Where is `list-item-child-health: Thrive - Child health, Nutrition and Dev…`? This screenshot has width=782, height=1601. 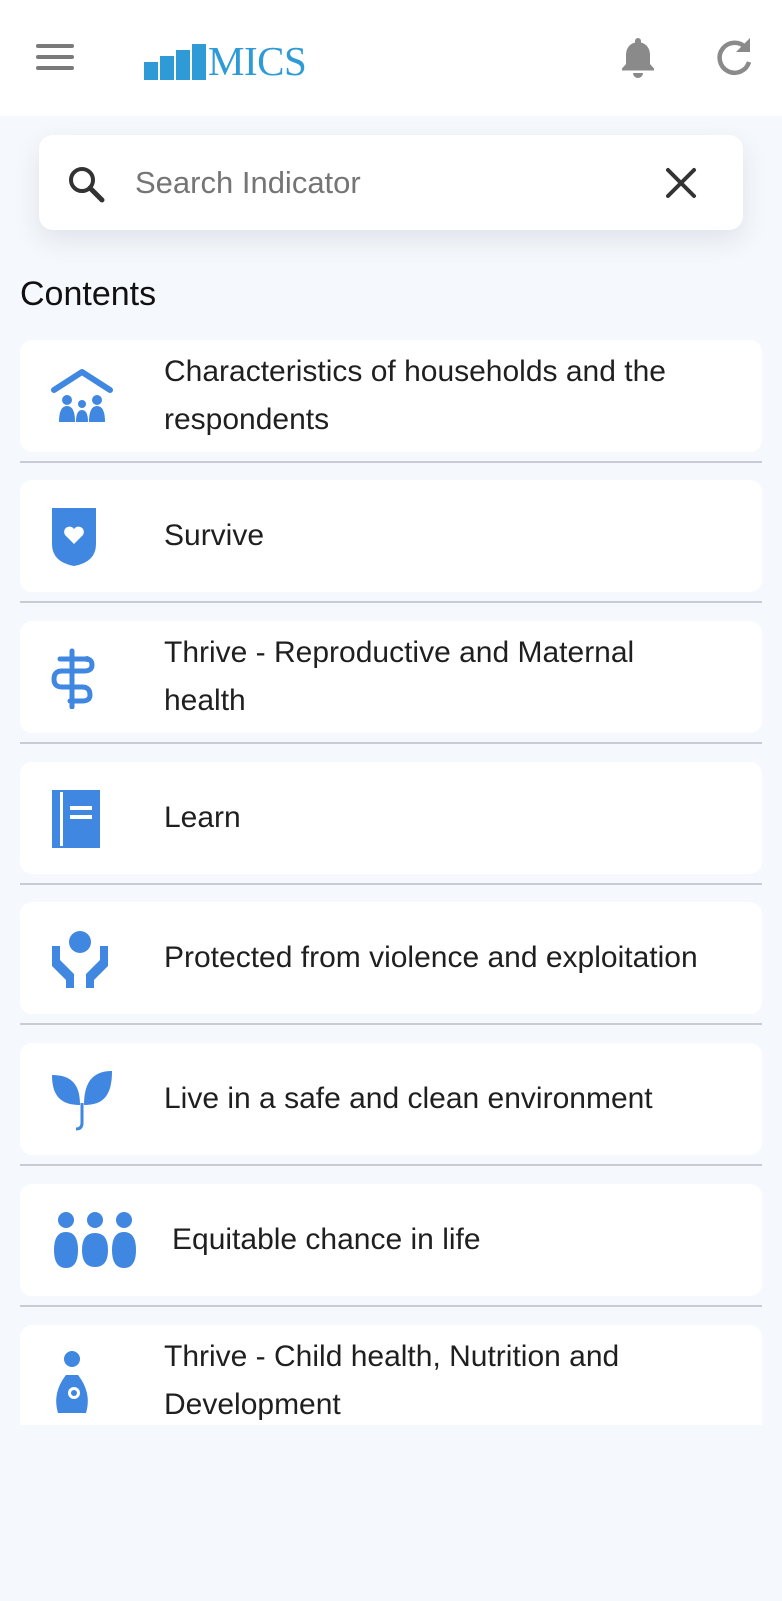 list-item-child-health: Thrive - Child health, Nutrition and Dev… is located at coordinates (391, 1375).